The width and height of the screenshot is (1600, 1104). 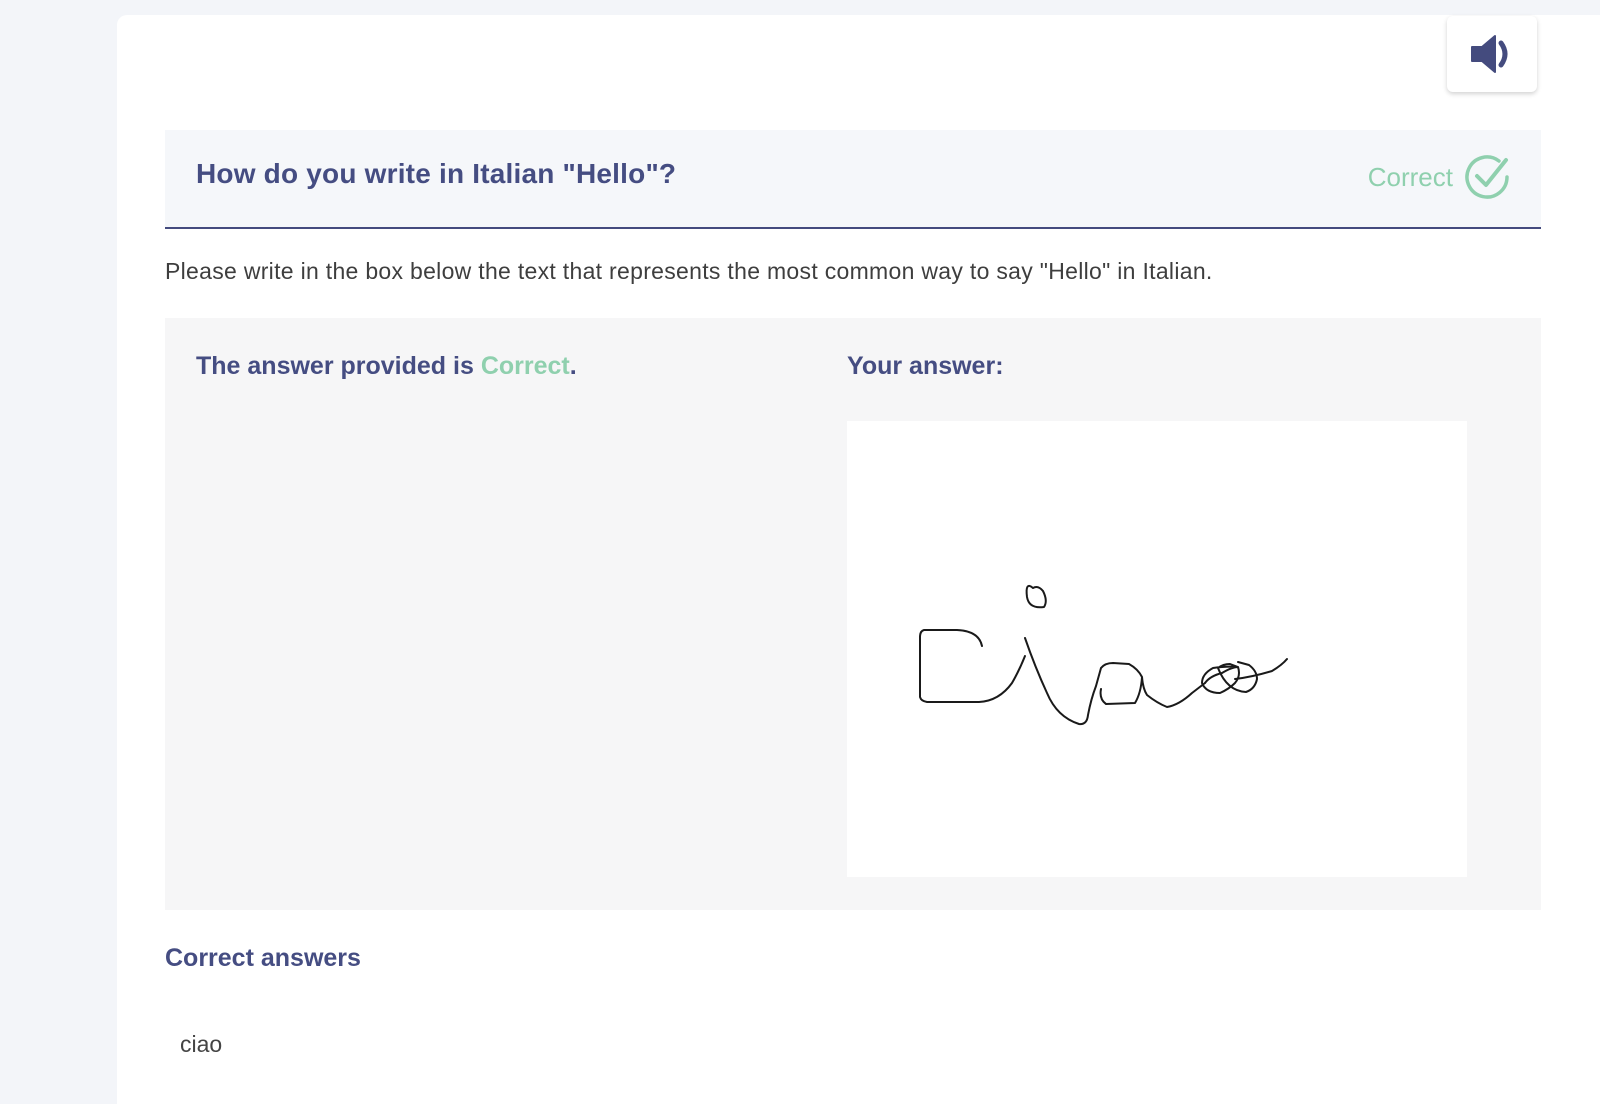 What do you see at coordinates (436, 173) in the screenshot?
I see `question-title: How do you write in Italian "Hello"?` at bounding box center [436, 173].